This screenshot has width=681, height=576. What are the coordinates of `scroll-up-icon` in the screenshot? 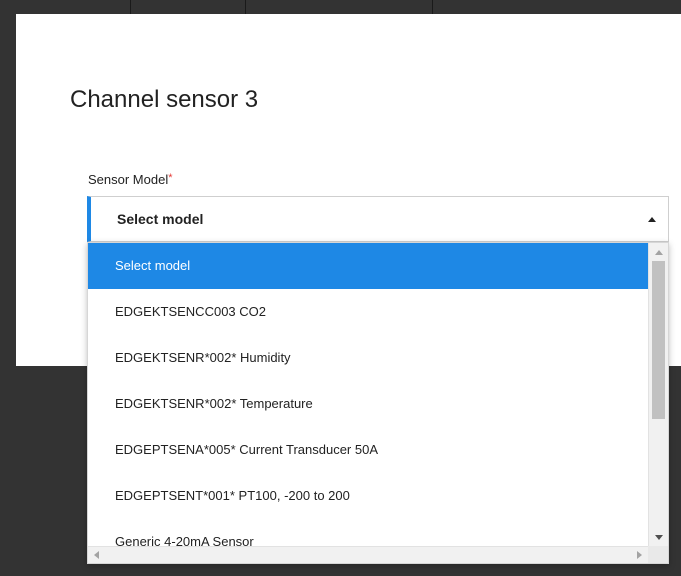 It's located at (659, 252).